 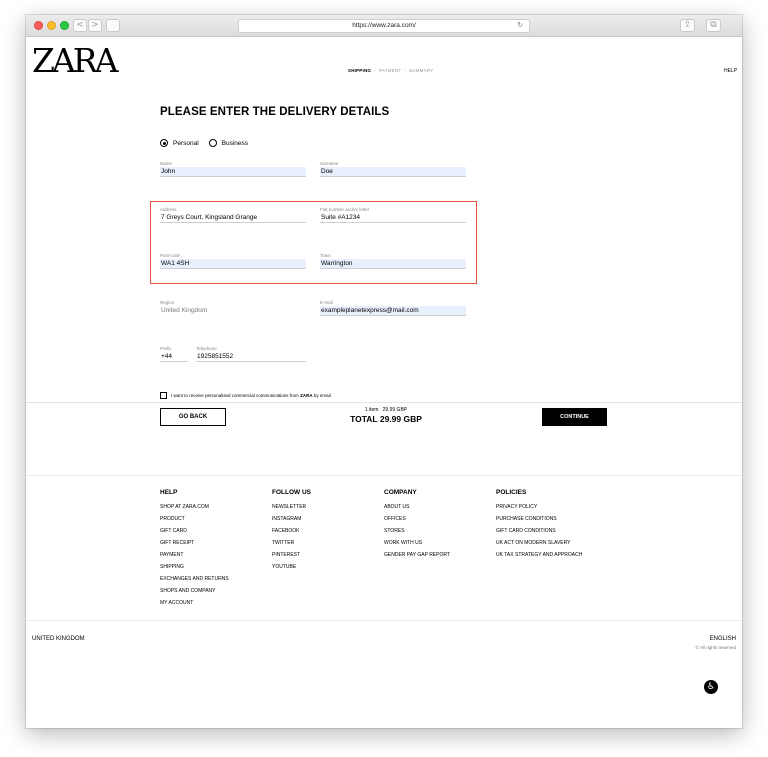 I want to click on footer-link: WORK WITH US, so click(x=417, y=543).